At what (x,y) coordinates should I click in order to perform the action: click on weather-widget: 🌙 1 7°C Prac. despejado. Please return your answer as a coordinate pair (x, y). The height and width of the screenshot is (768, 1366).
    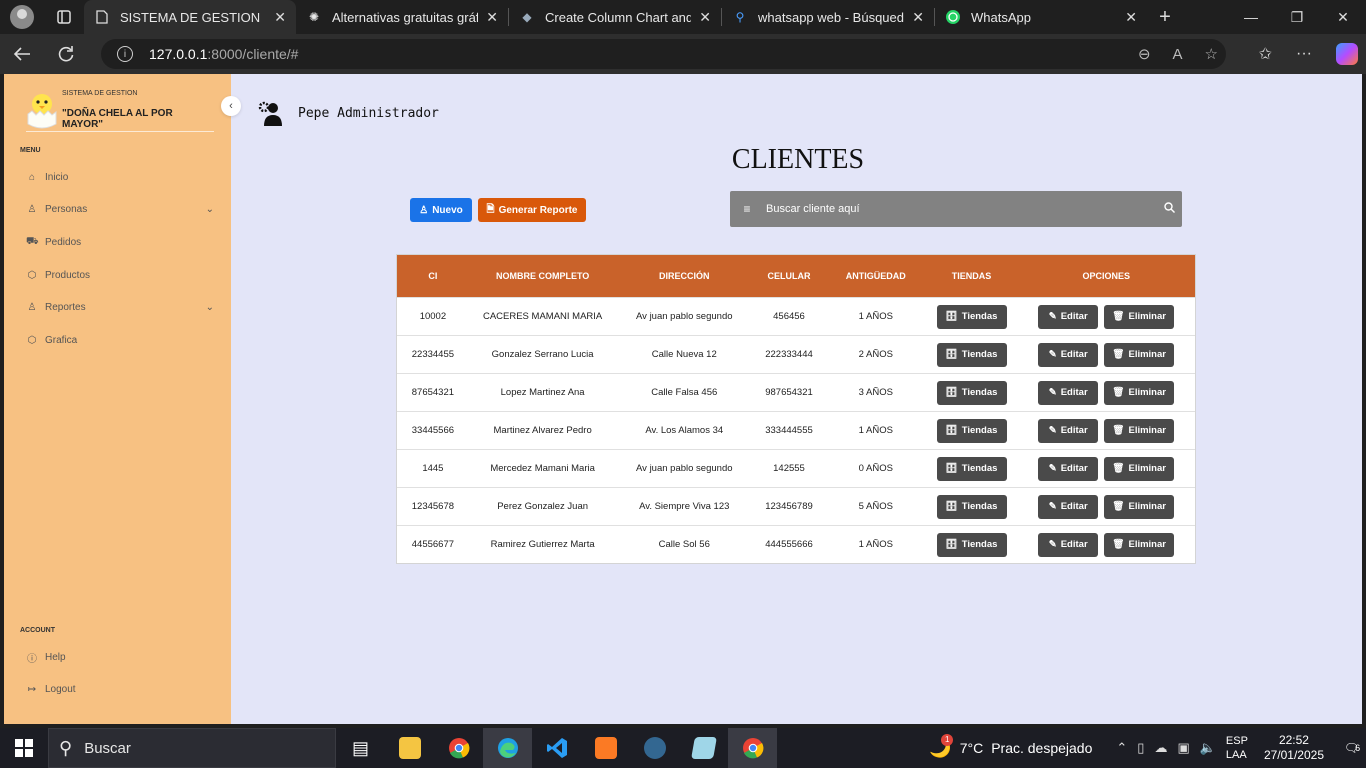
    Looking at the image, I should click on (1010, 746).